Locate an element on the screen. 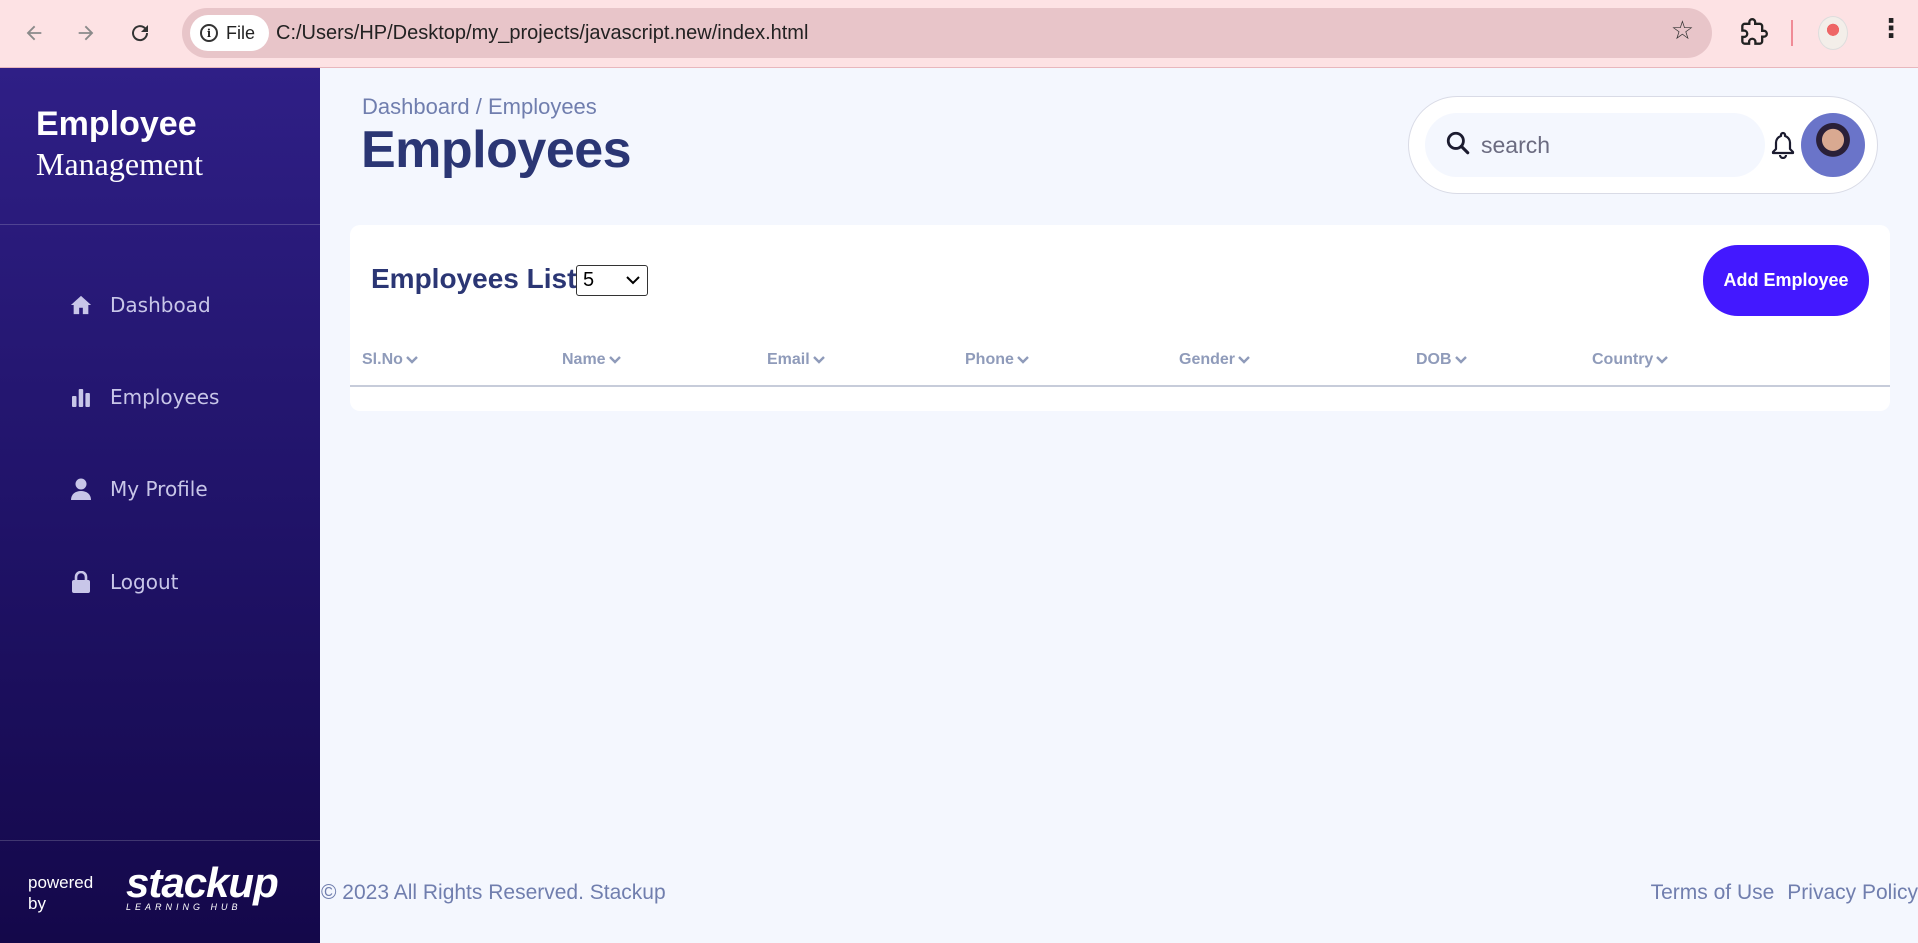 The width and height of the screenshot is (1918, 943). info-icon: i is located at coordinates (209, 33).